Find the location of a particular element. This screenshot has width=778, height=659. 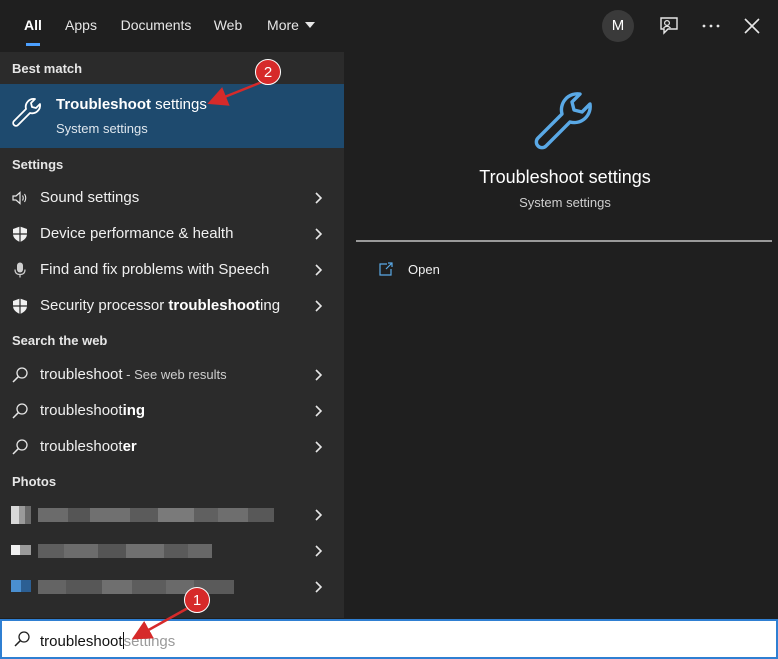

tab-label: All is located at coordinates (33, 25).